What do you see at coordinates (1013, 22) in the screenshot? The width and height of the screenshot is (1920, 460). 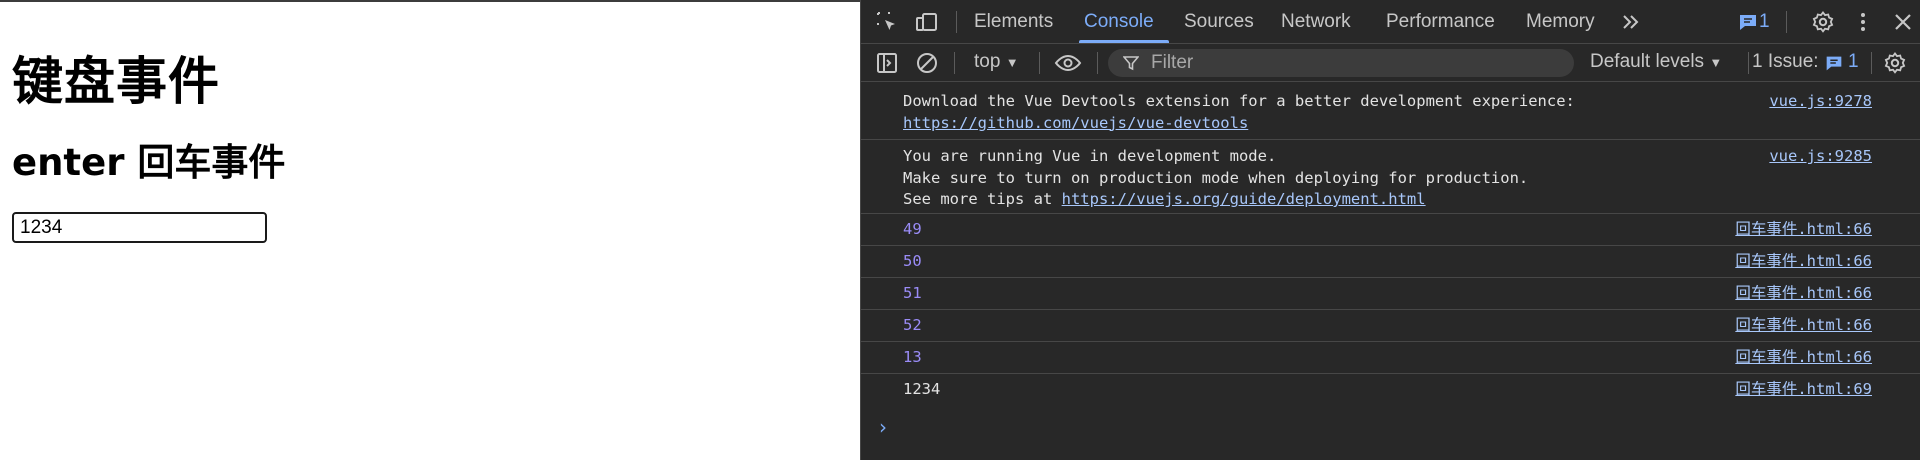 I see `tab-elements: Elements` at bounding box center [1013, 22].